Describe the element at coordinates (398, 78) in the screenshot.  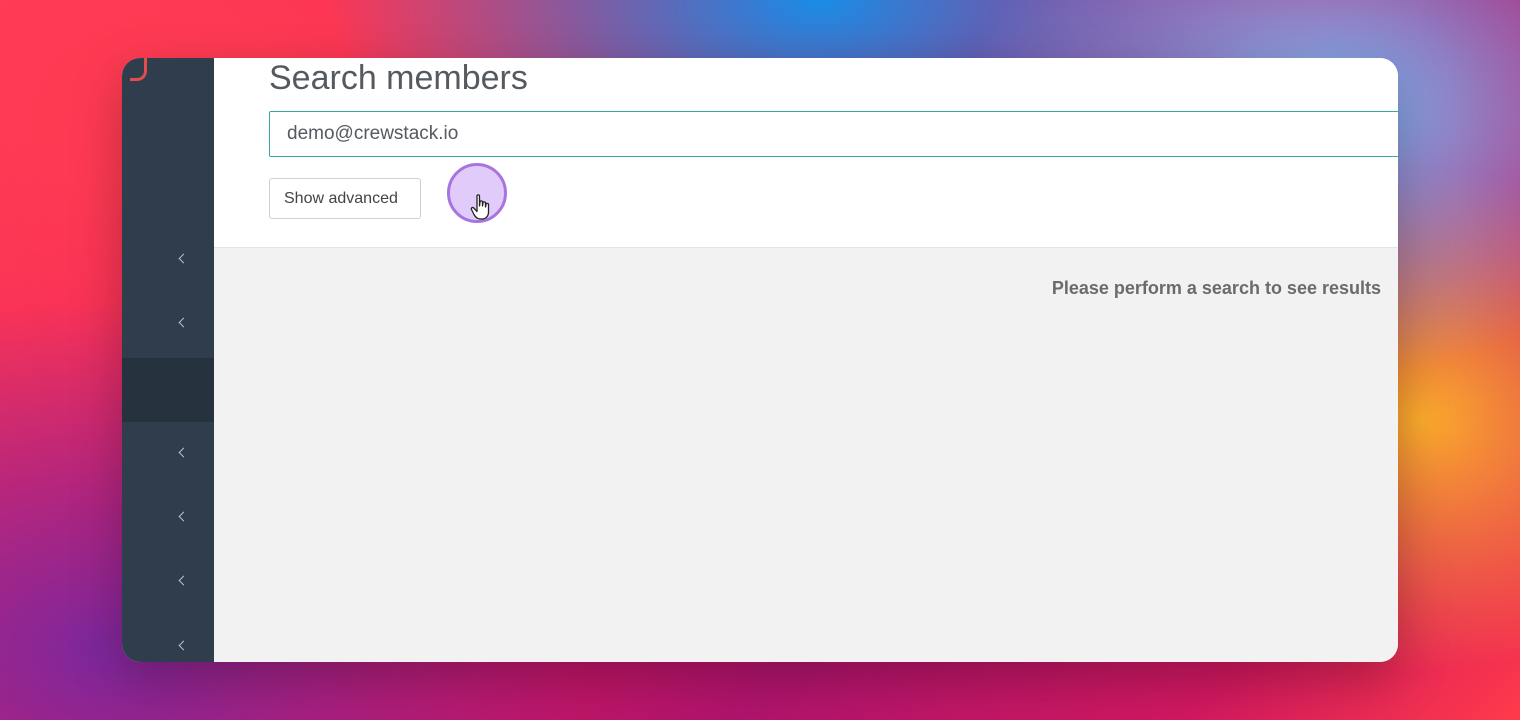
I see `page-title: Search members` at that location.